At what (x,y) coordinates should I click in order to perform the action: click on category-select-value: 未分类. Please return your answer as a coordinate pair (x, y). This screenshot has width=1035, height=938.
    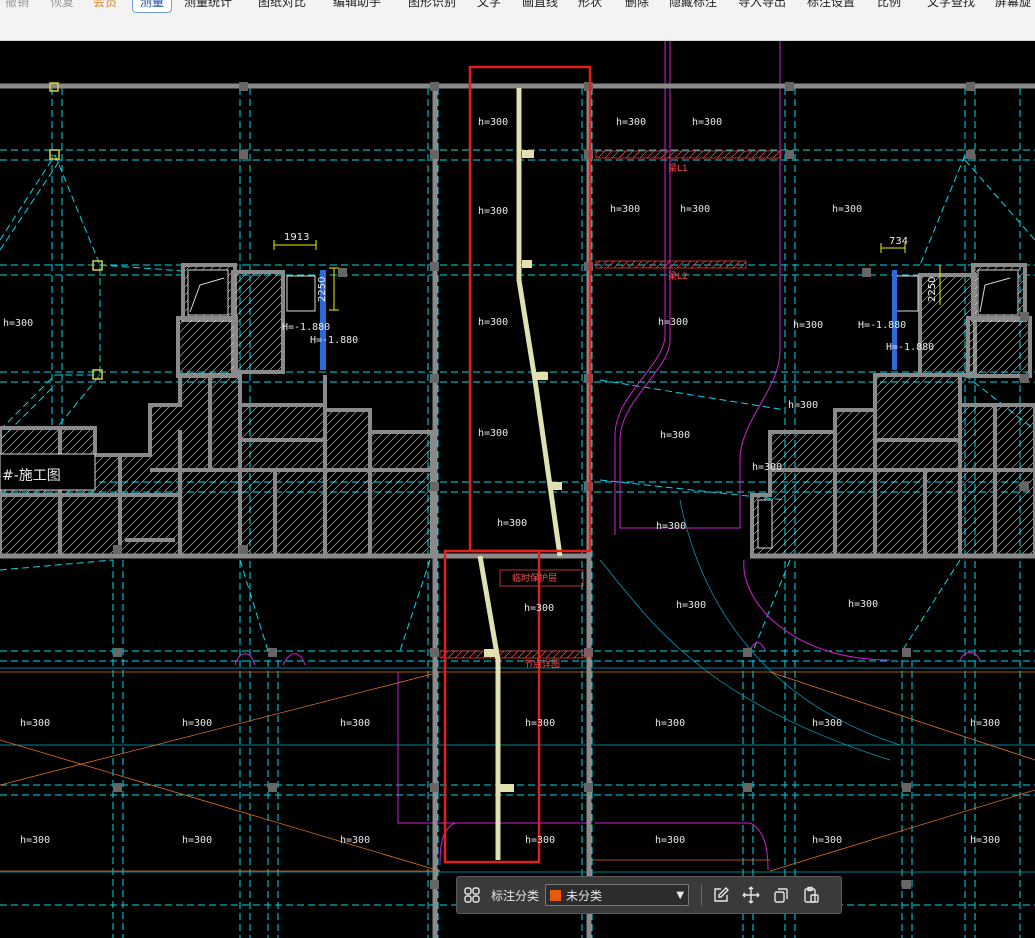
    Looking at the image, I should click on (584, 895).